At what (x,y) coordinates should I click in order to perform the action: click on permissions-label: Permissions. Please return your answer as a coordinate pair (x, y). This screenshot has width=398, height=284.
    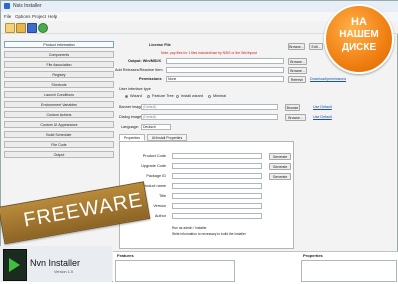
    Looking at the image, I should click on (150, 79).